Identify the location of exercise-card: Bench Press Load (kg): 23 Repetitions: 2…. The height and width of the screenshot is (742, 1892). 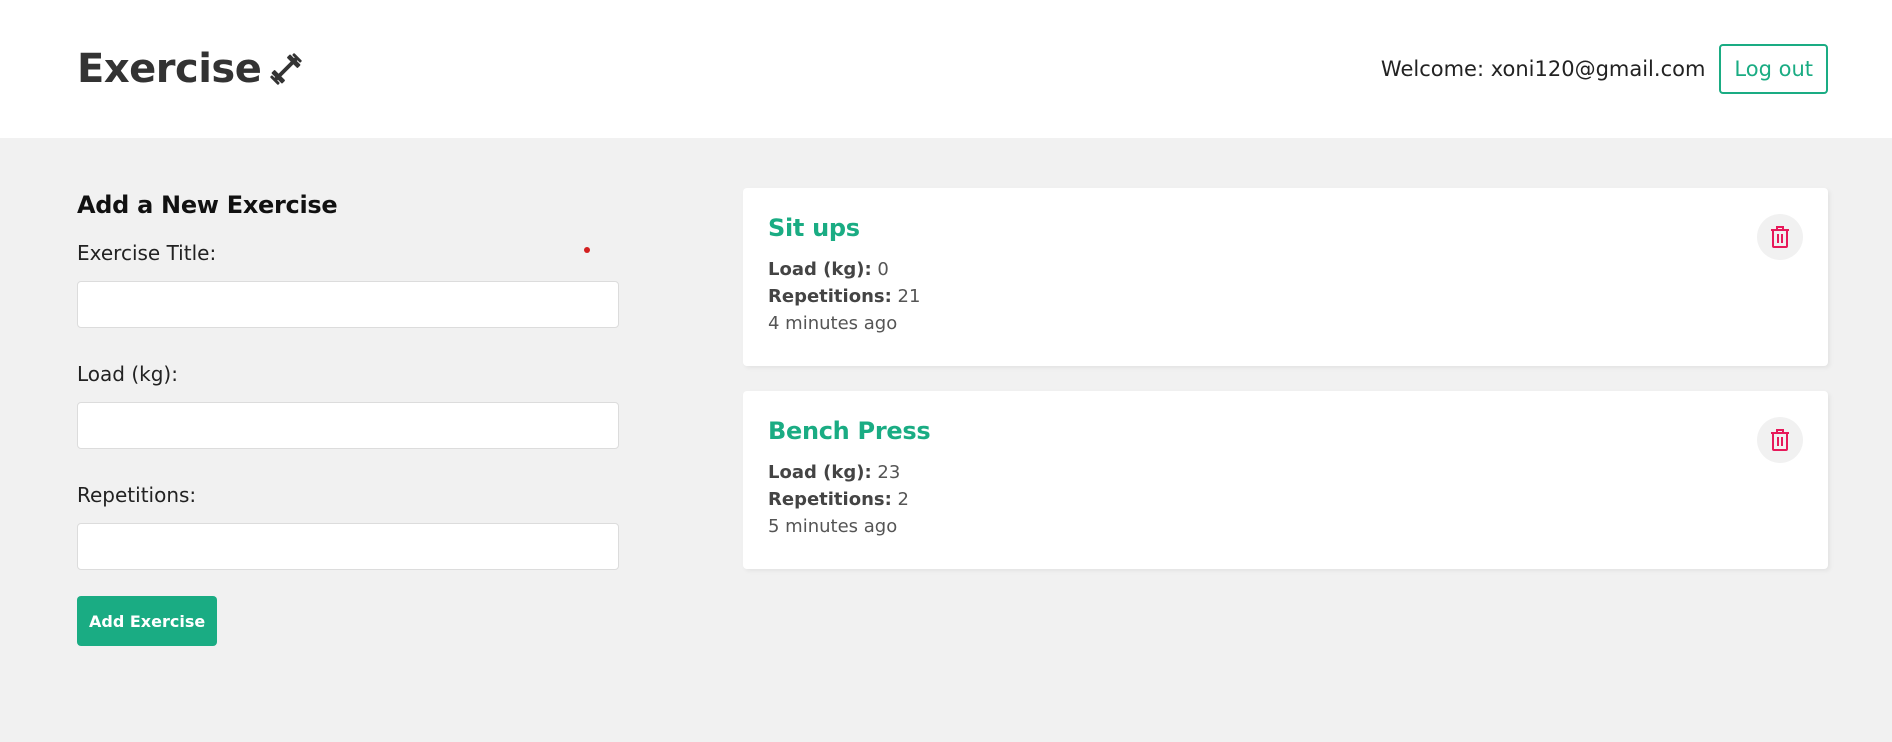
(1285, 480).